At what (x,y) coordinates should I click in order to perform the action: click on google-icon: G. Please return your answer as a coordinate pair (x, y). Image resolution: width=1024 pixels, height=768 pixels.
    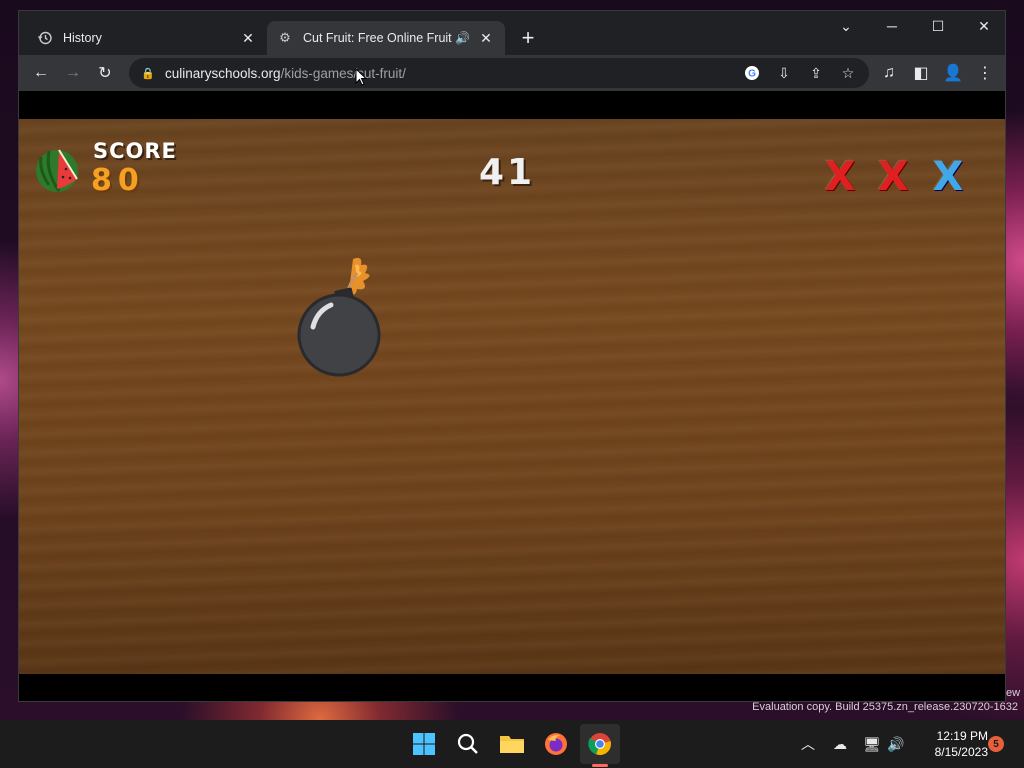
    Looking at the image, I should click on (752, 73).